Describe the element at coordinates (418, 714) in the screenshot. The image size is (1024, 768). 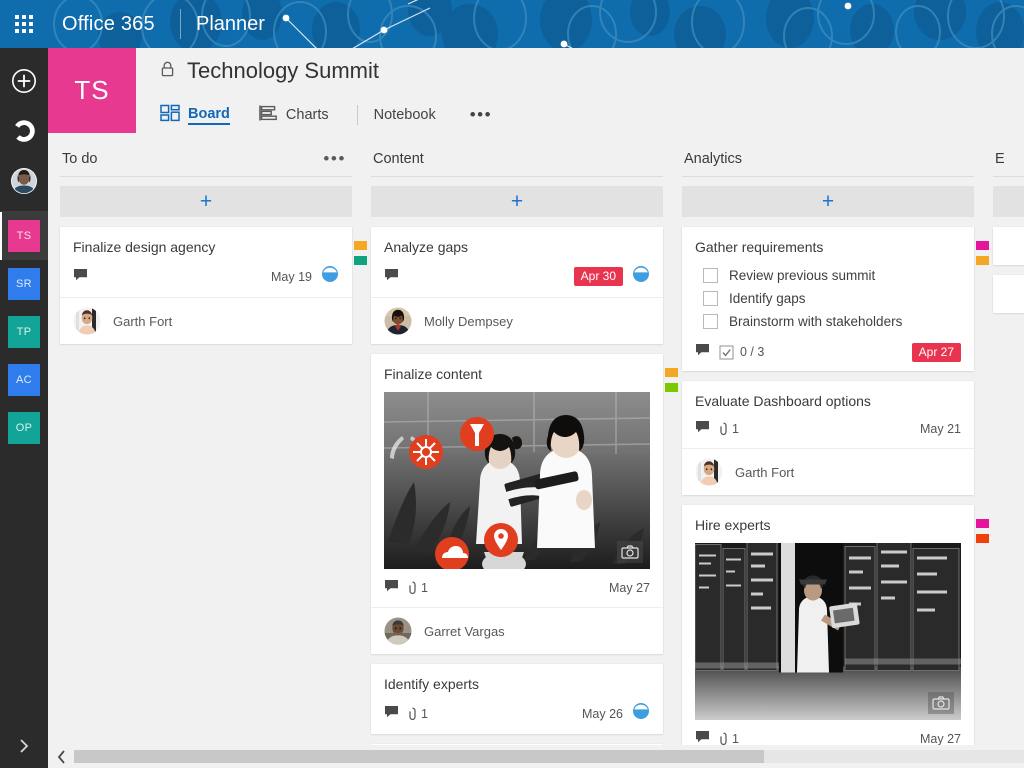
I see `attachment-count: 1` at that location.